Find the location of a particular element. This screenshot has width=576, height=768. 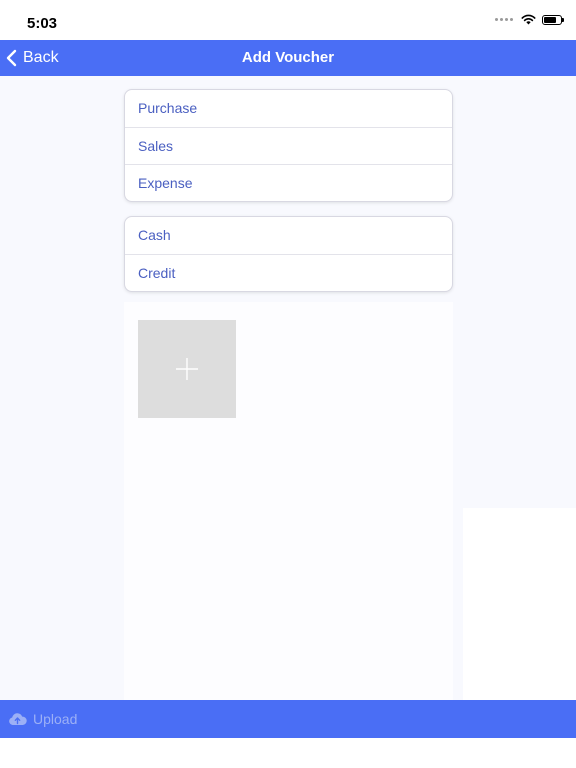

voucher-type-sales: Sales is located at coordinates (288, 145).